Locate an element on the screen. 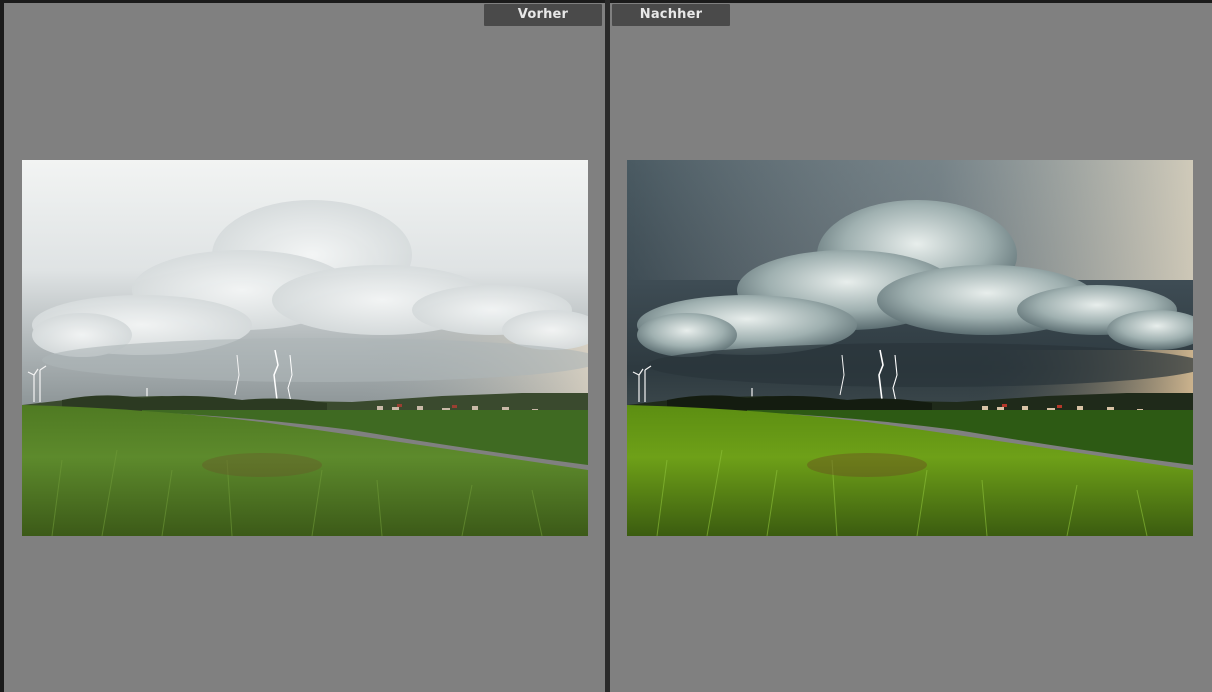 The image size is (1212, 692). after-label: Nachher is located at coordinates (671, 15).